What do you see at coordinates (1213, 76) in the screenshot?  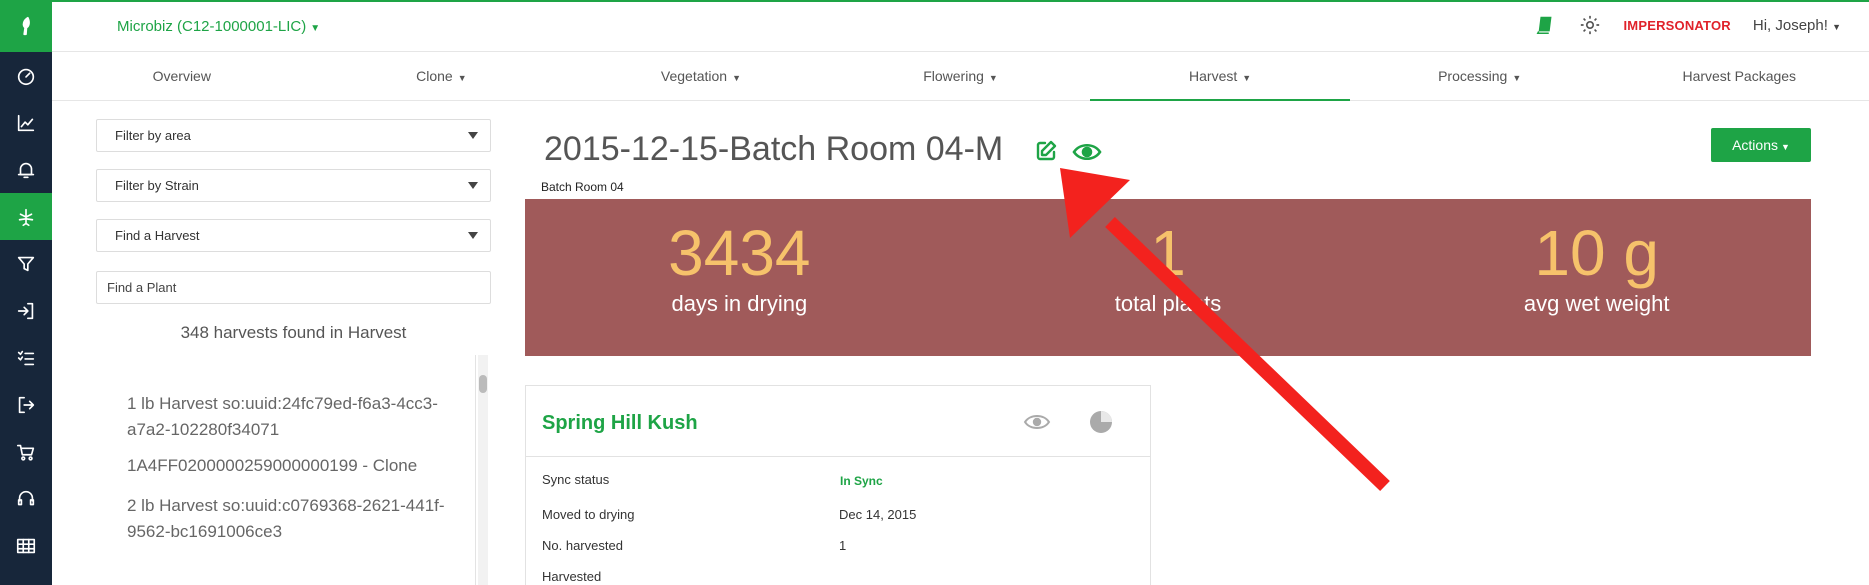 I see `tab-label: Harvest` at bounding box center [1213, 76].